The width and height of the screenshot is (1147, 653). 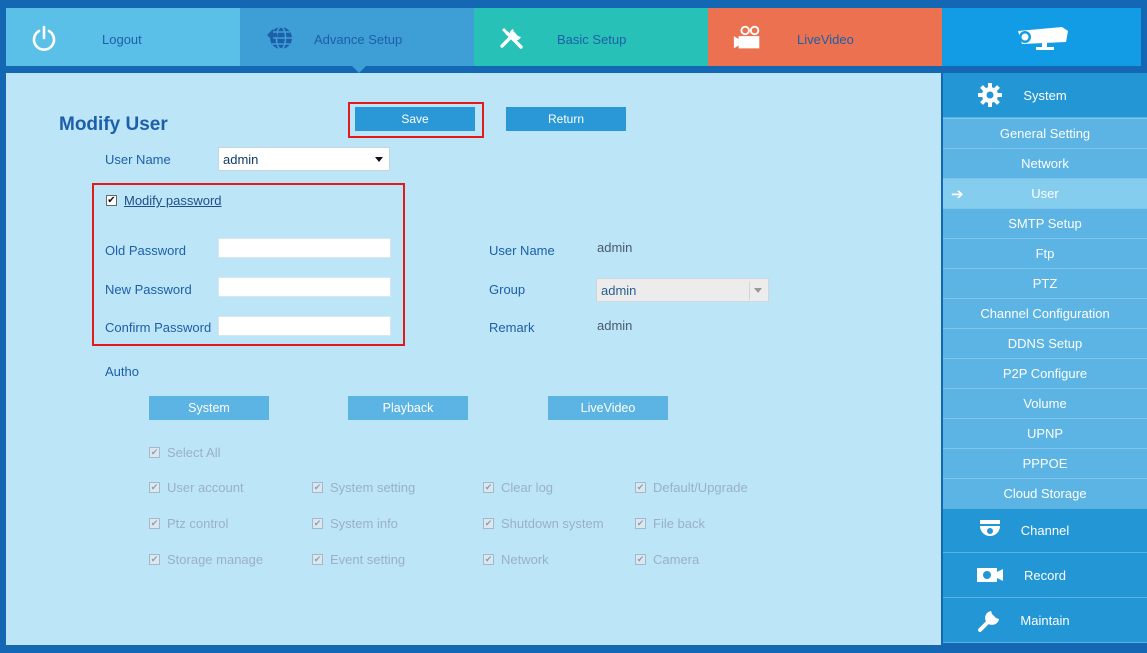 I want to click on sidebar-item-label: Ftp, so click(x=1045, y=253).